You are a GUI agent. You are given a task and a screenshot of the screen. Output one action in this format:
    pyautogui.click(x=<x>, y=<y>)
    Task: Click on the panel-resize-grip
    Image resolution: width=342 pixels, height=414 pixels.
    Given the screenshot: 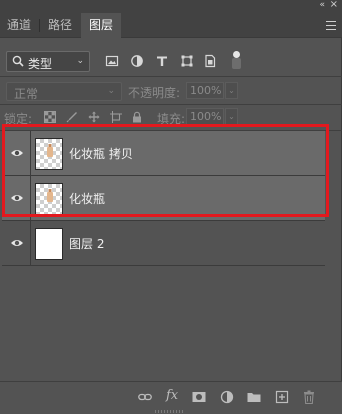 What is the action you would take?
    pyautogui.click(x=170, y=411)
    